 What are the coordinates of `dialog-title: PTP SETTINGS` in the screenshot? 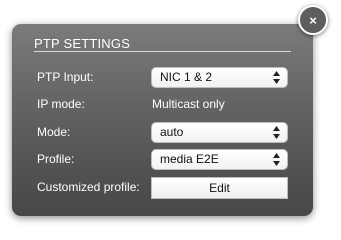 It's located at (82, 43).